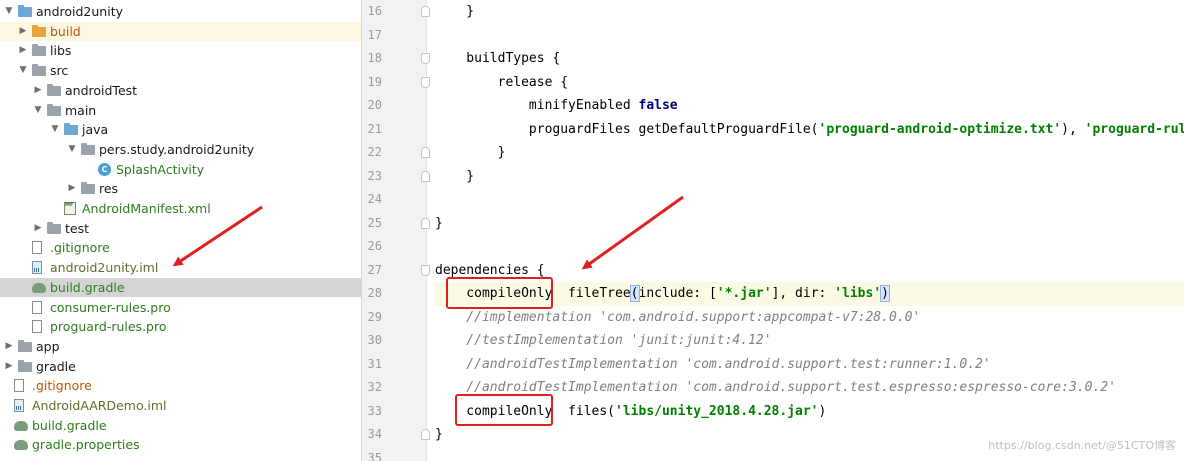 Image resolution: width=1184 pixels, height=461 pixels. I want to click on tree-item: AndroidAARDemo.iml, so click(180, 405).